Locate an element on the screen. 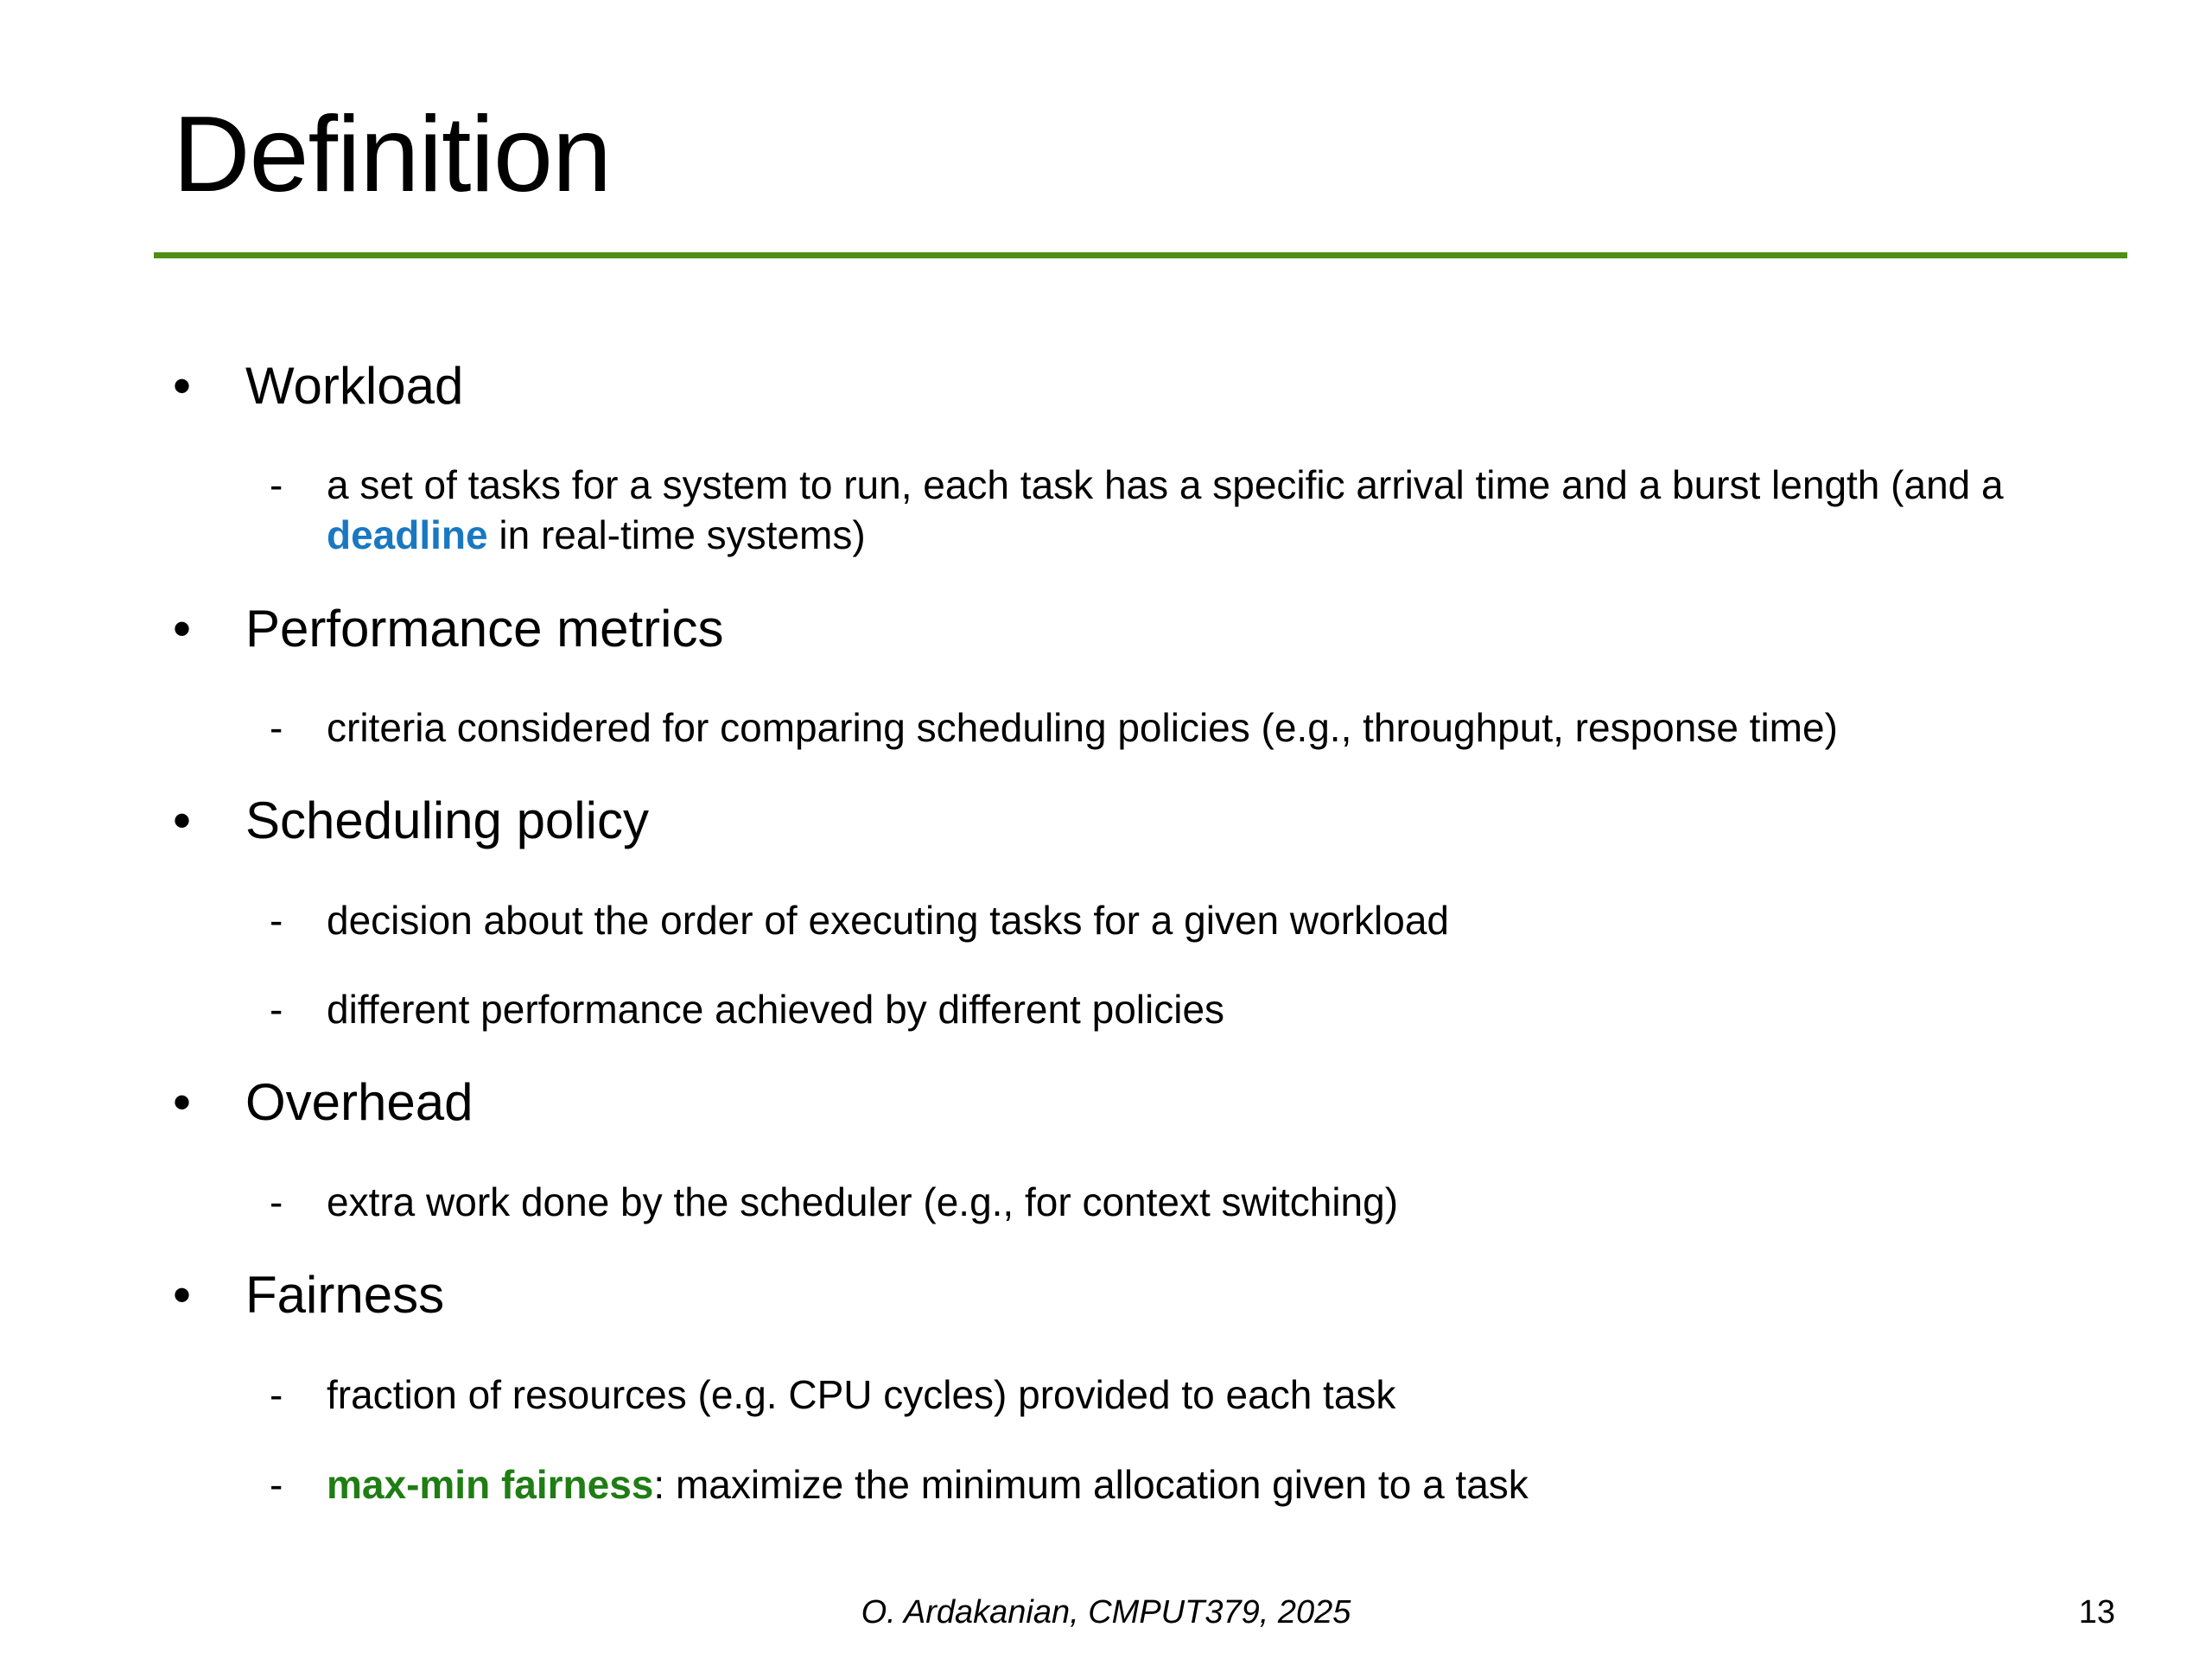 The width and height of the screenshot is (2212, 1659). bullet-label: Fairness is located at coordinates (345, 1295).